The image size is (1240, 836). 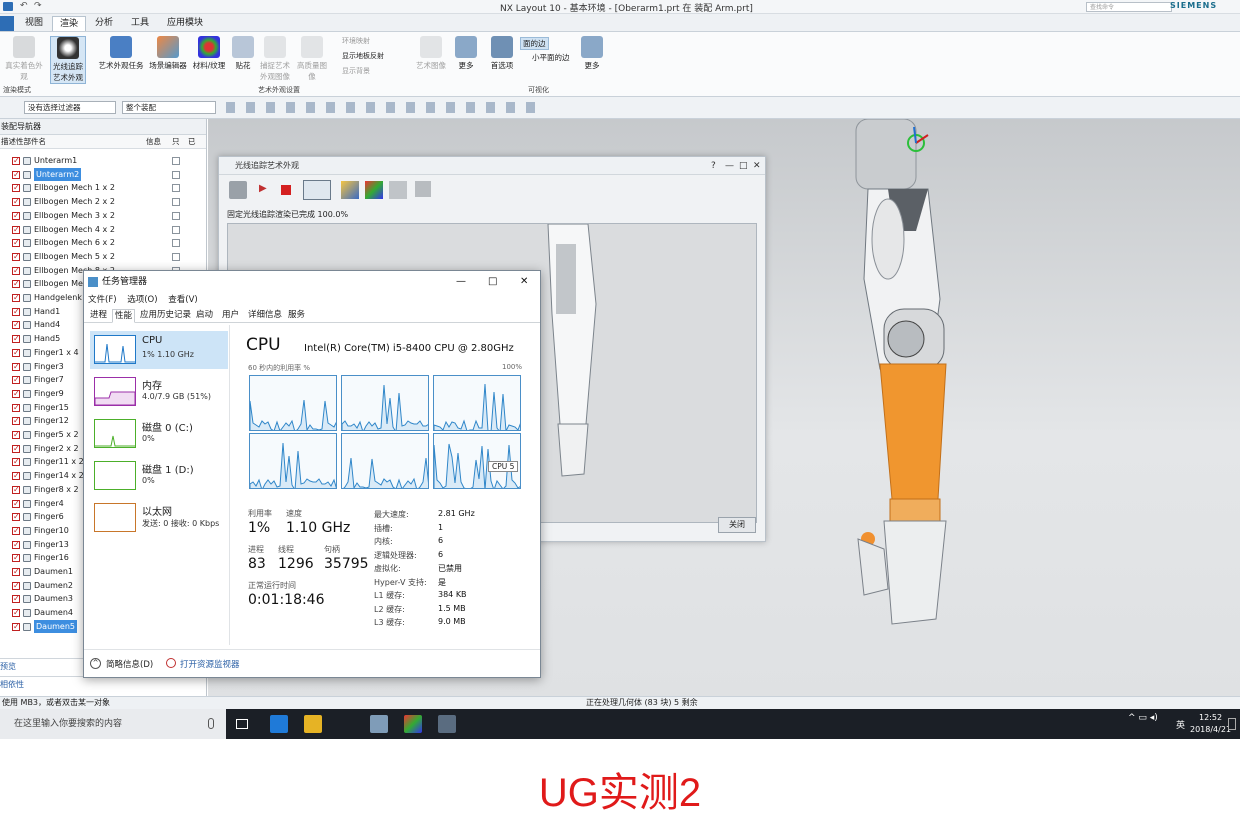 I want to click on resource-disk0: 磁盘 0 (C:) 0%, so click(x=159, y=434).